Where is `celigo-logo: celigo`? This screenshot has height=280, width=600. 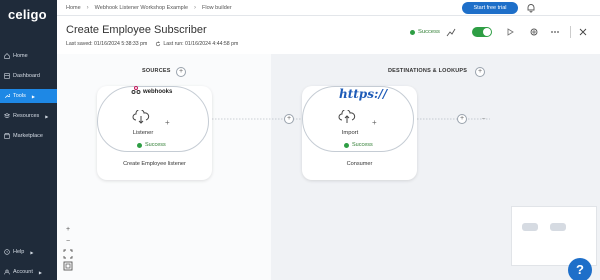 celigo-logo: celigo is located at coordinates (27, 14).